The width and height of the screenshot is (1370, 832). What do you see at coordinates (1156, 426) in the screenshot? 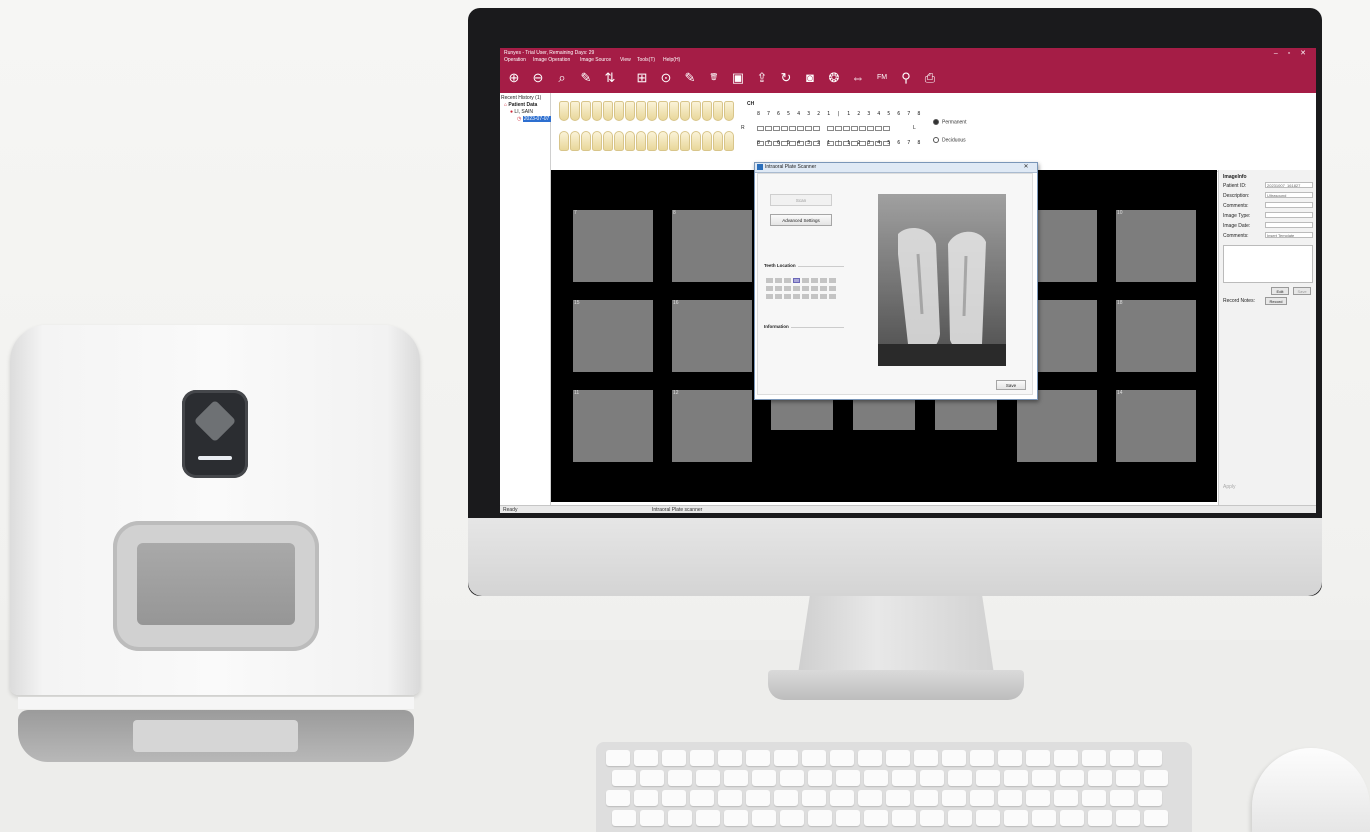
I see `image-slot: 14` at bounding box center [1156, 426].